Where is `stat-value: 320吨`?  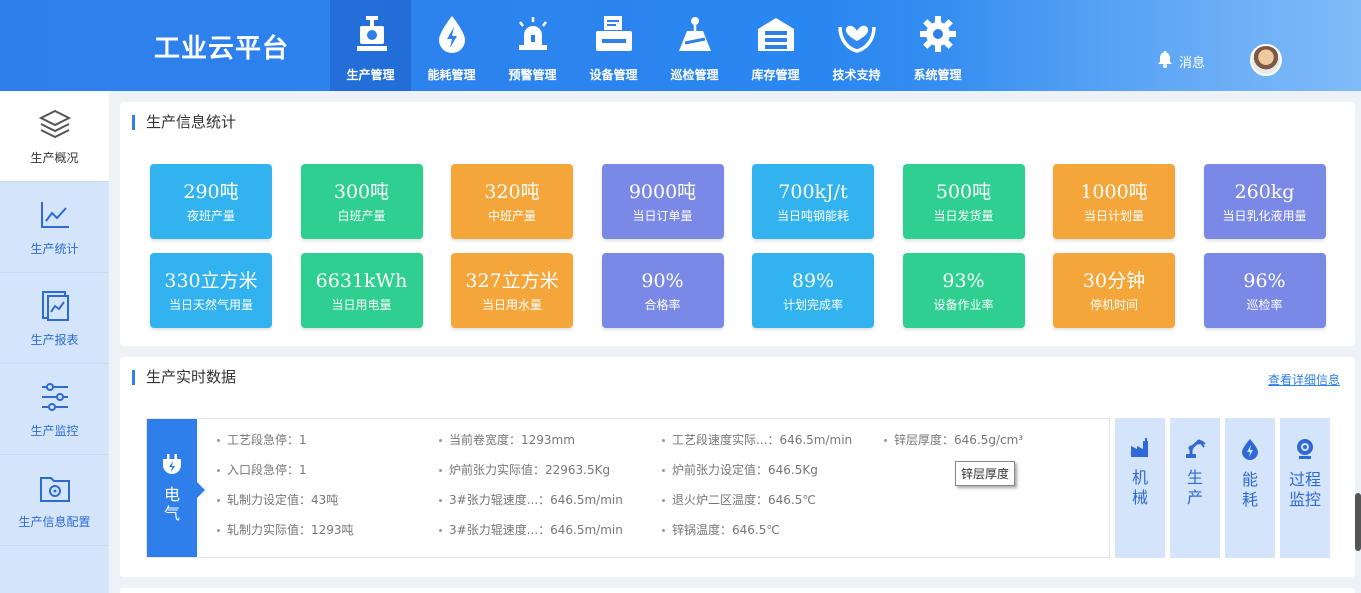 stat-value: 320吨 is located at coordinates (512, 191).